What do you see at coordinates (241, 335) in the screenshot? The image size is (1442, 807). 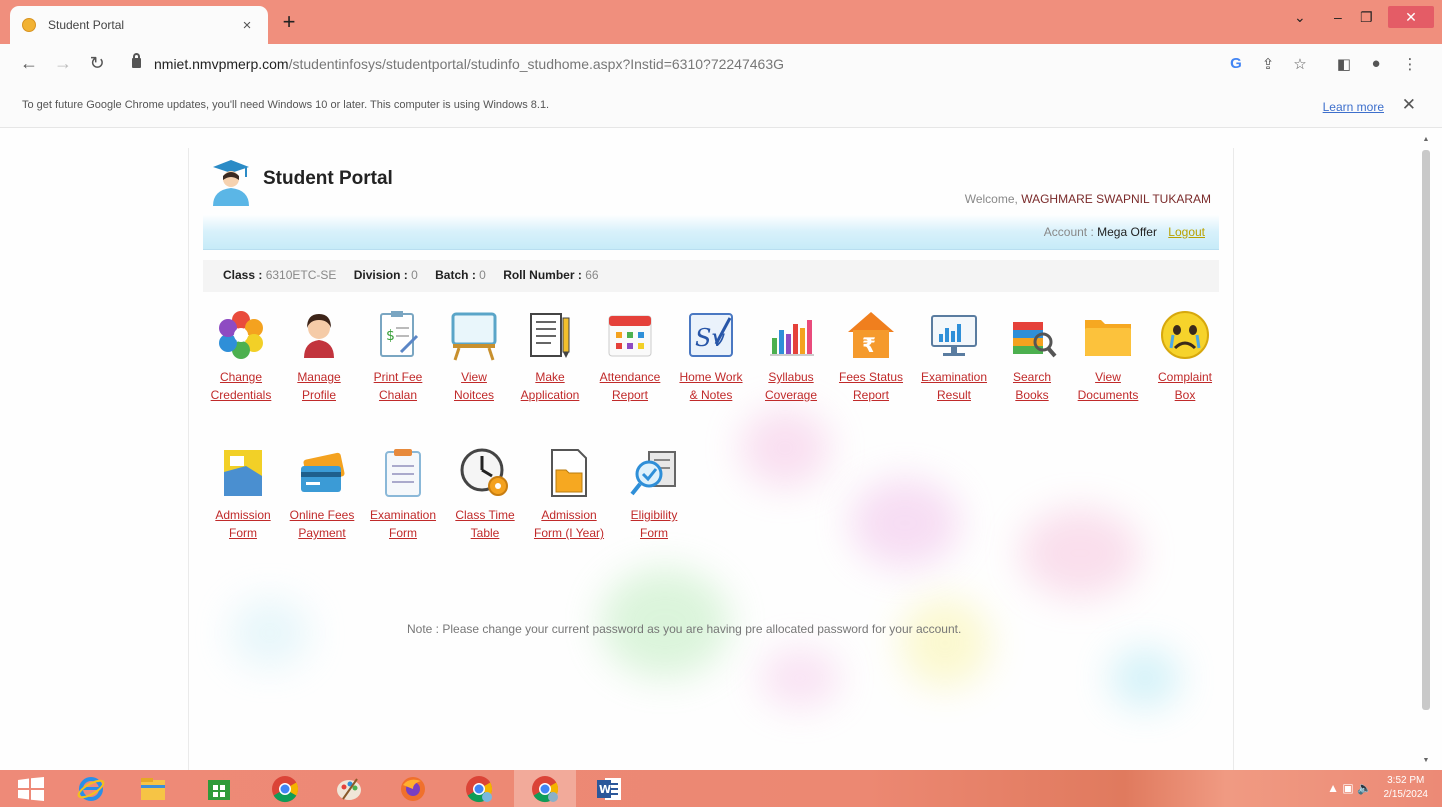 I see `gear-icon` at bounding box center [241, 335].